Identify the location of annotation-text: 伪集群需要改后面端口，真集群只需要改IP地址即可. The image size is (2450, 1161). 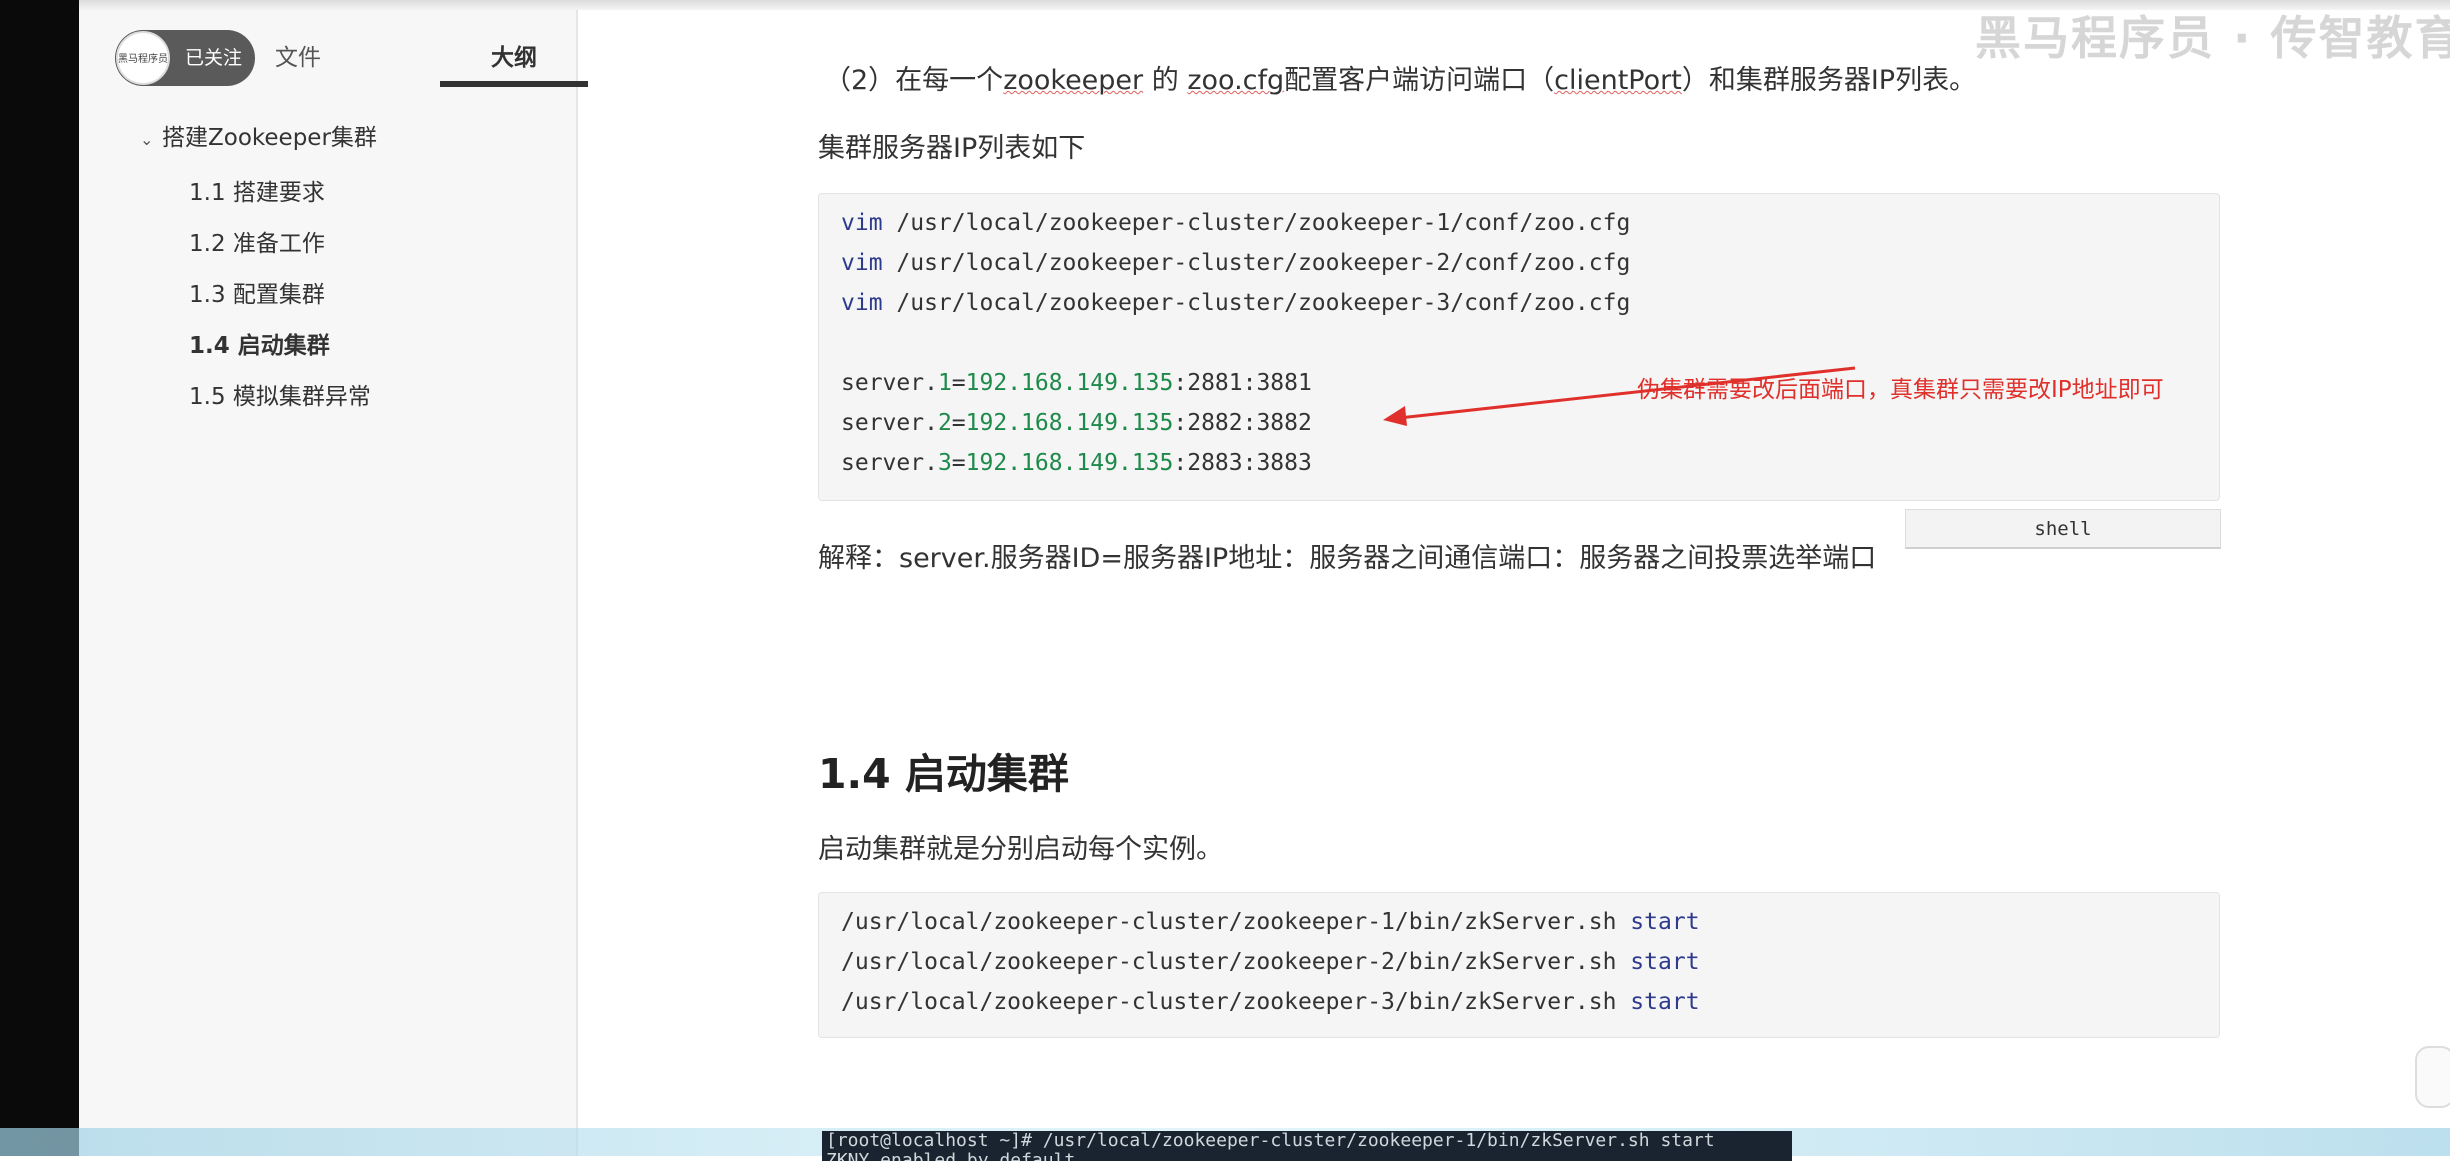
(1900, 390).